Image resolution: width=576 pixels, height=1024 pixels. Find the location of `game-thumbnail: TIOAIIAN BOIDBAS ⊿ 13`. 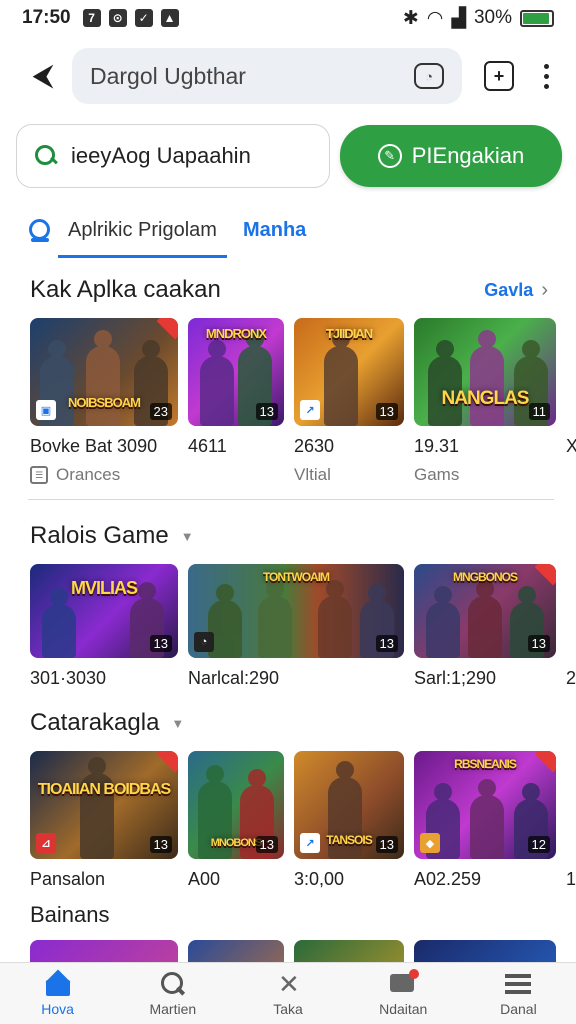

game-thumbnail: TIOAIIAN BOIDBAS ⊿ 13 is located at coordinates (104, 805).